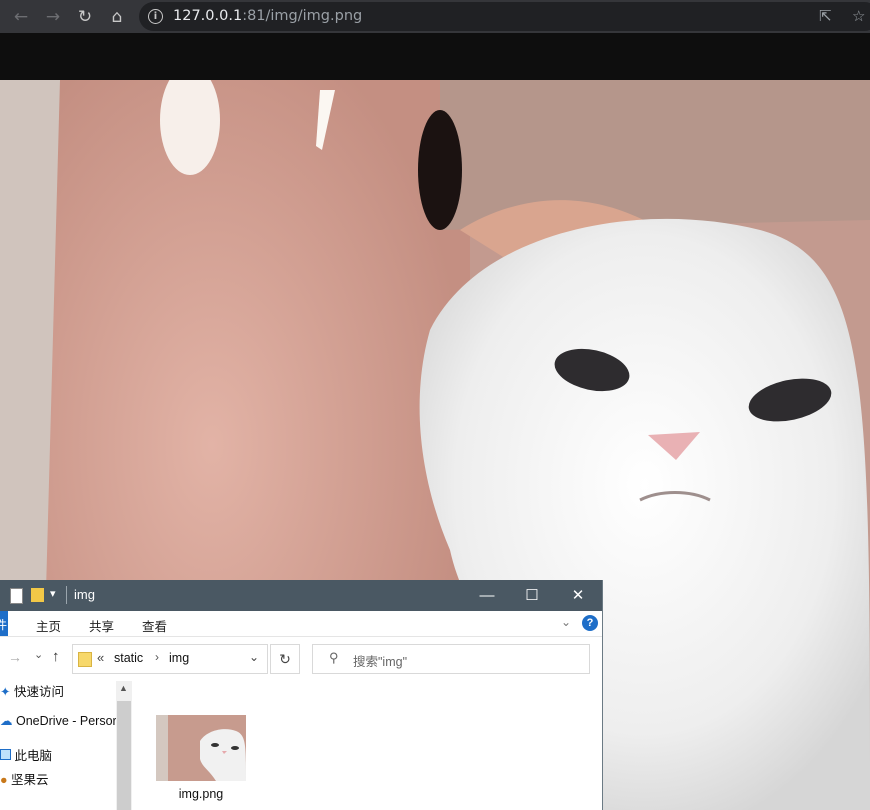 The width and height of the screenshot is (870, 810). I want to click on tab-view: 查看, so click(154, 625).